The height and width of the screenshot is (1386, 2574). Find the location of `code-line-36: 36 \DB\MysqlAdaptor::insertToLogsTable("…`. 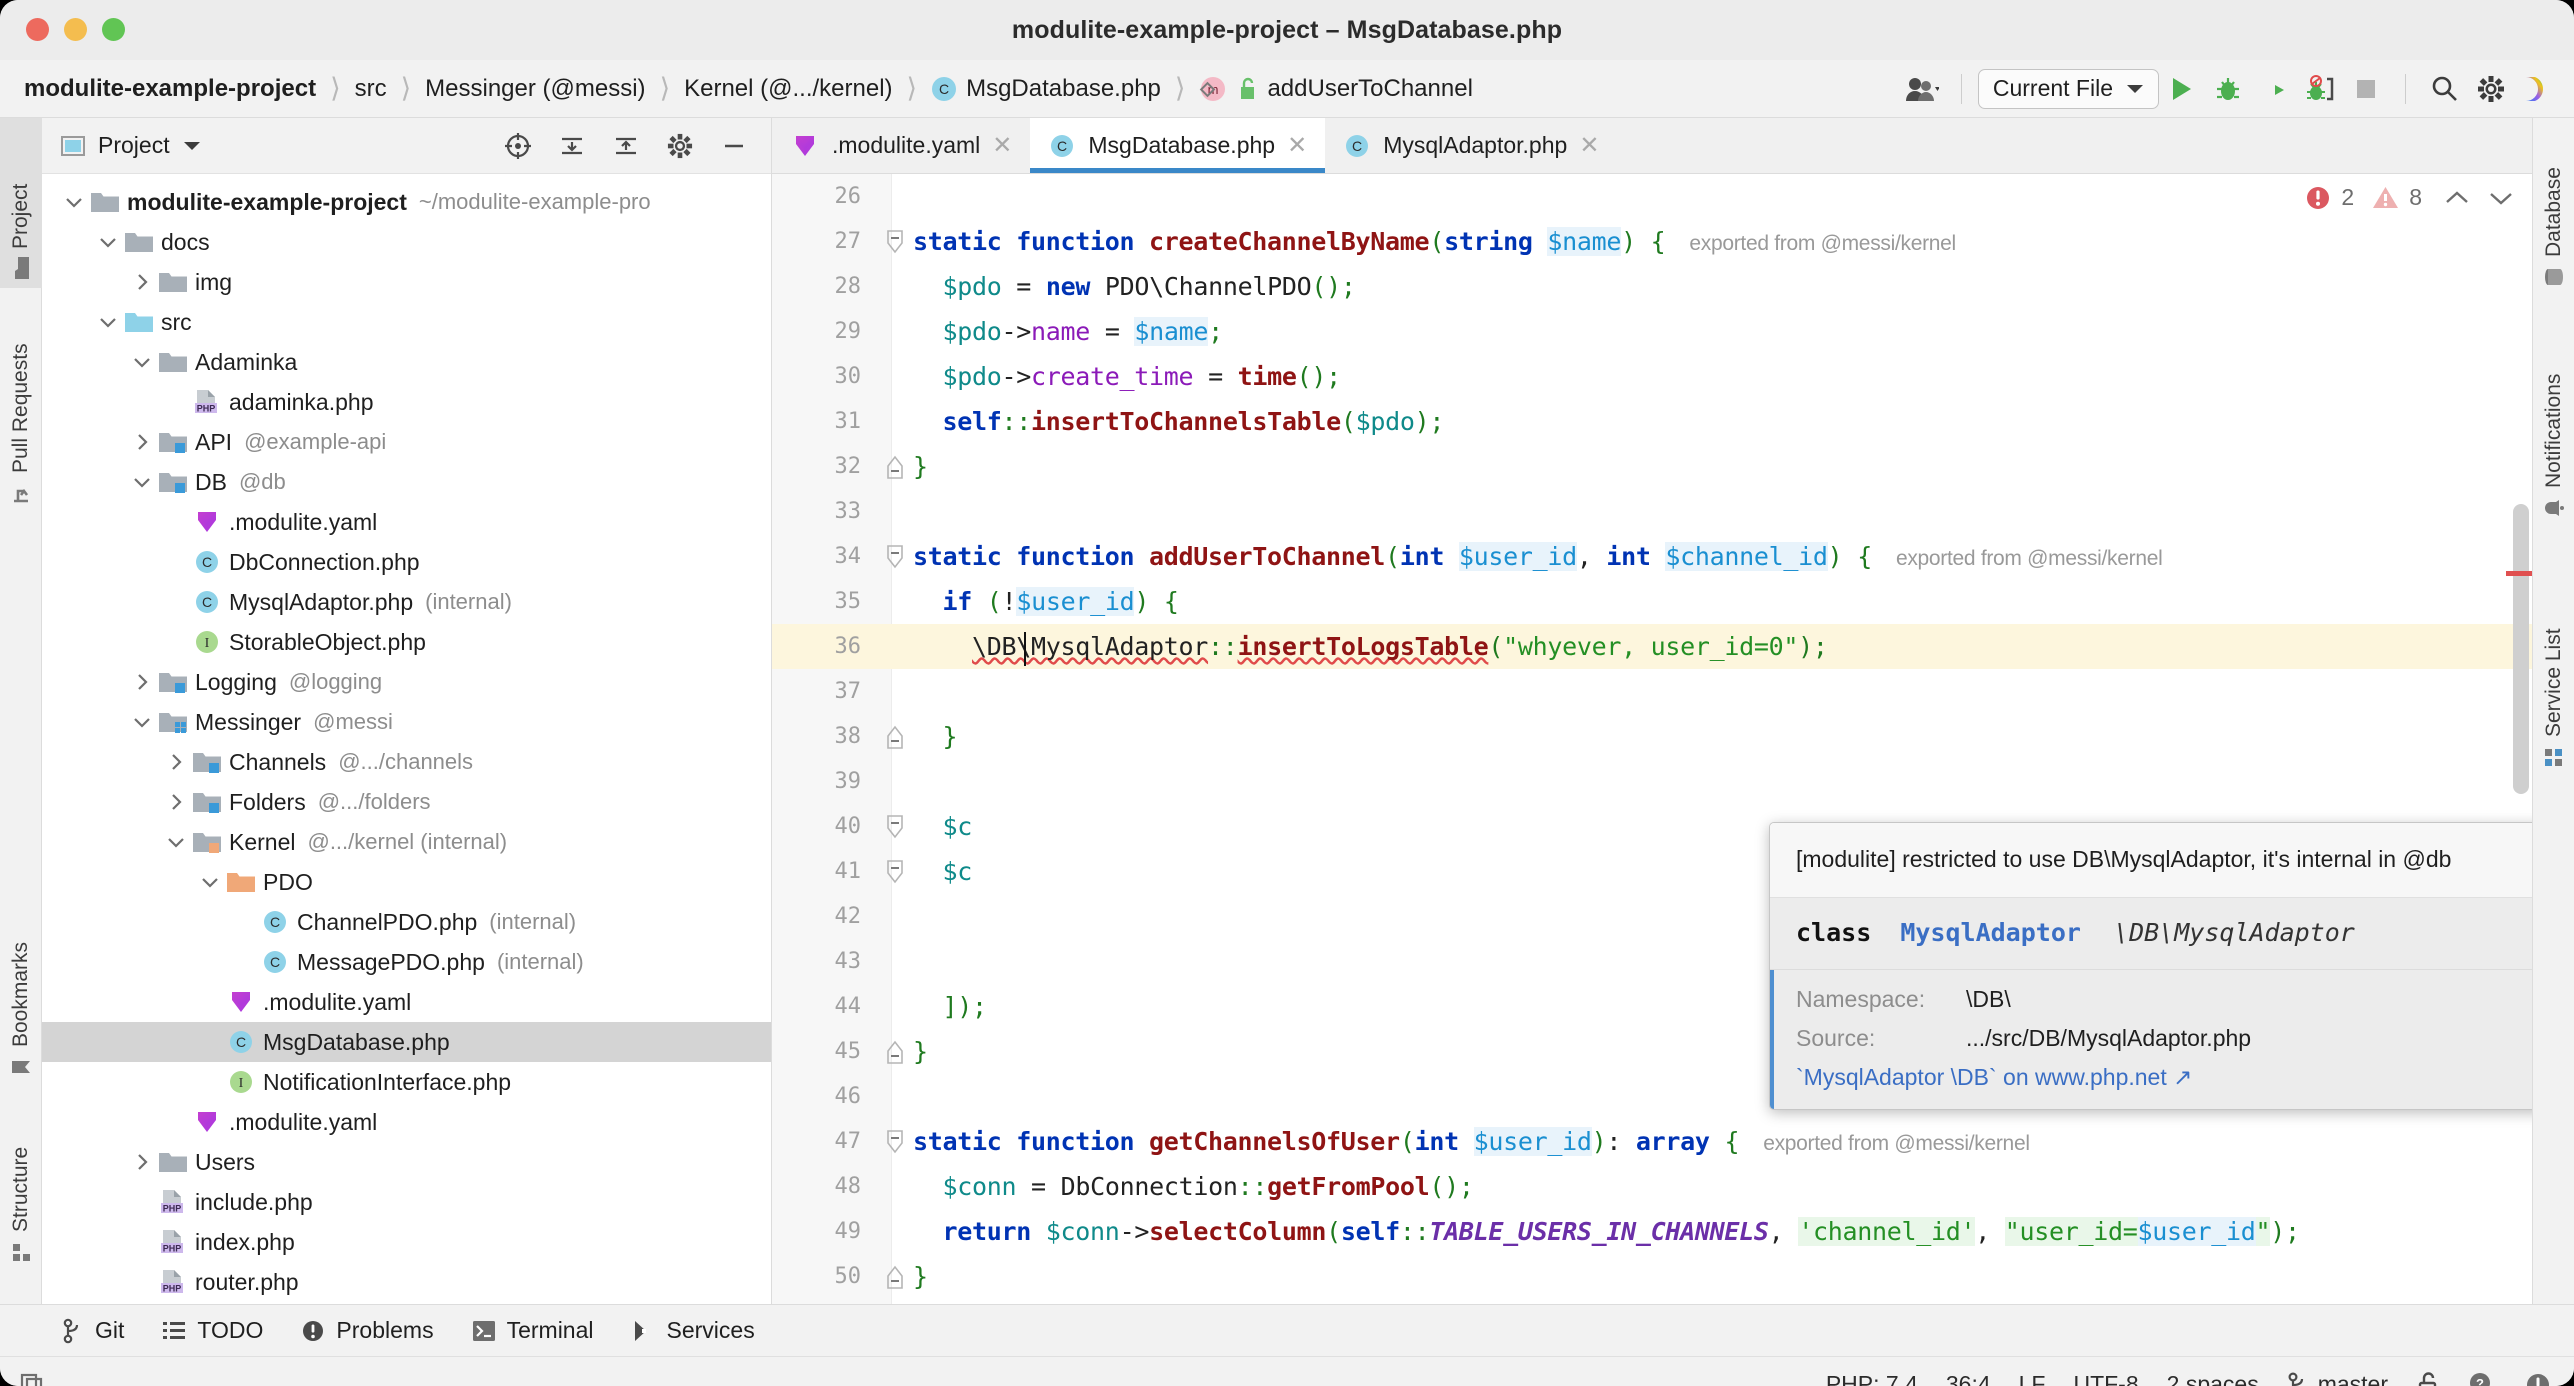

code-line-36: 36 \DB\MysqlAdaptor::insertToLogsTable("… is located at coordinates (1652, 646).